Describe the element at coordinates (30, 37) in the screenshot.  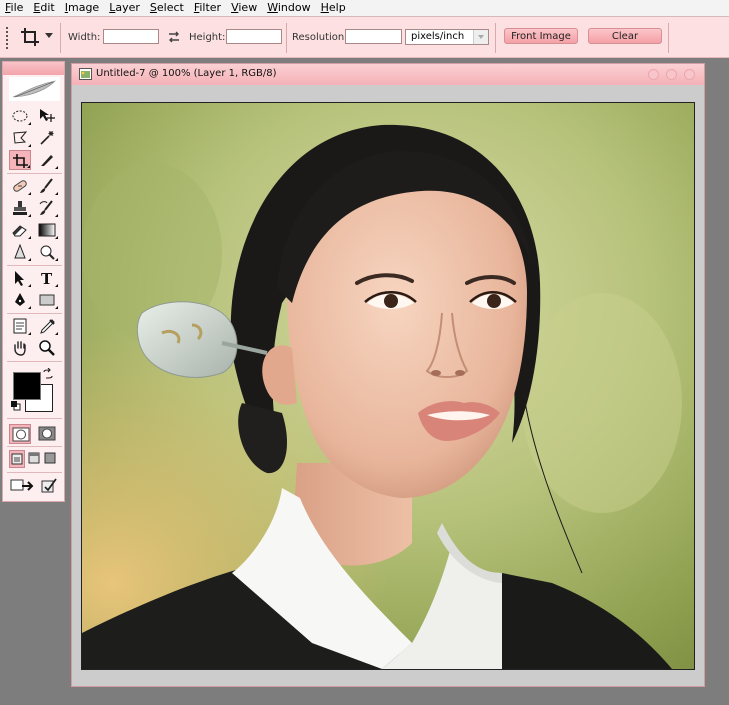
I see `crop-tool-preset-icon` at that location.